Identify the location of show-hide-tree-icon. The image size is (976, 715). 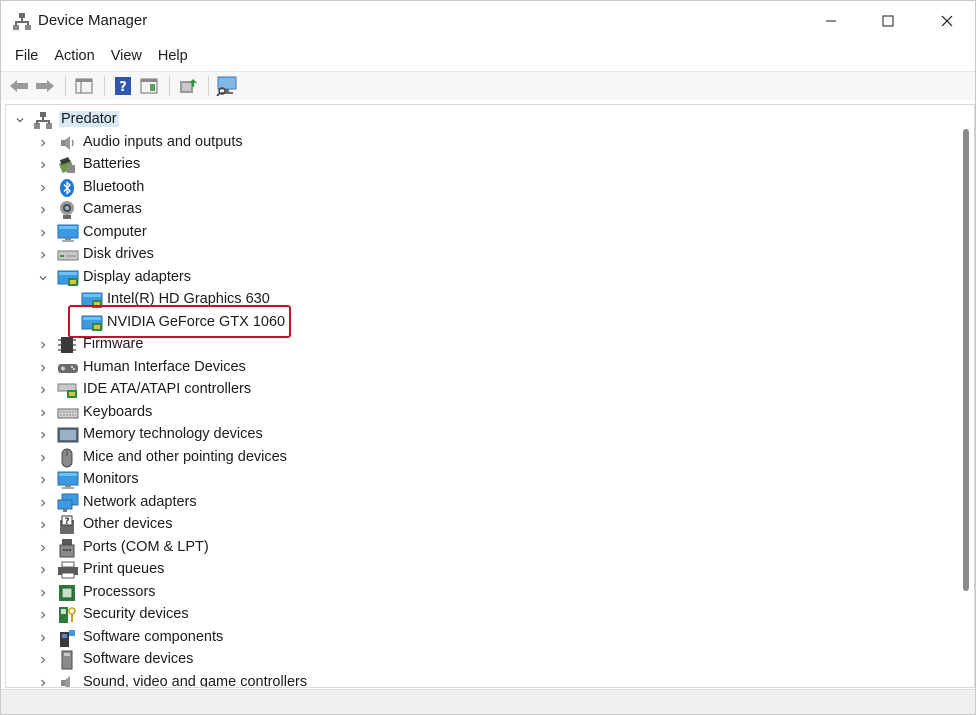
(84, 86).